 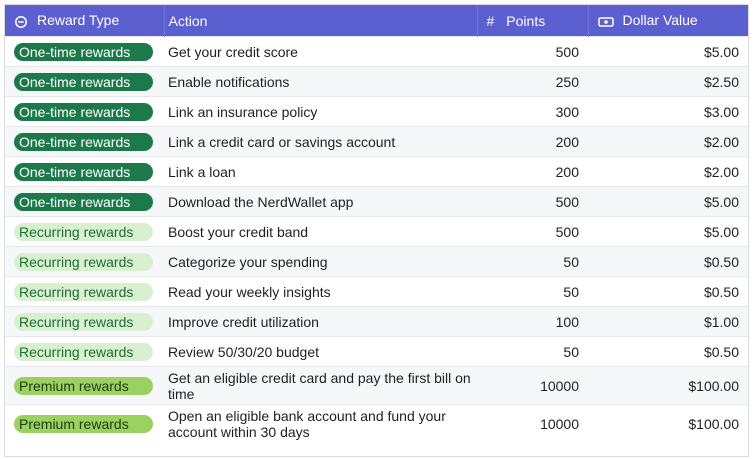 I want to click on cell-action: Get your credit score, so click(x=320, y=51).